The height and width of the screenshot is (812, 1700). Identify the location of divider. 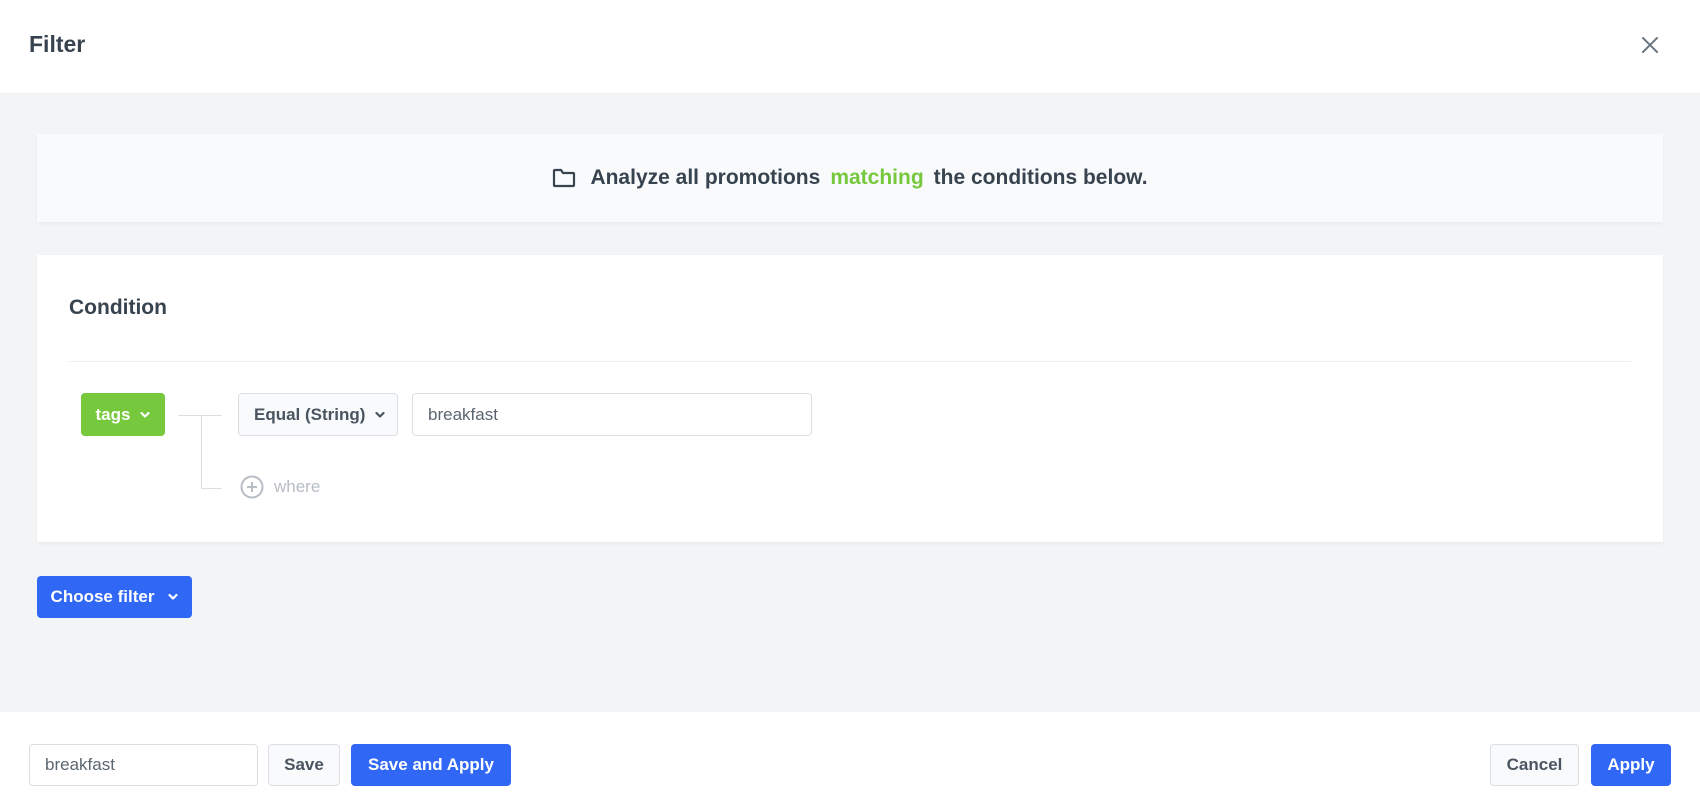
(850, 361).